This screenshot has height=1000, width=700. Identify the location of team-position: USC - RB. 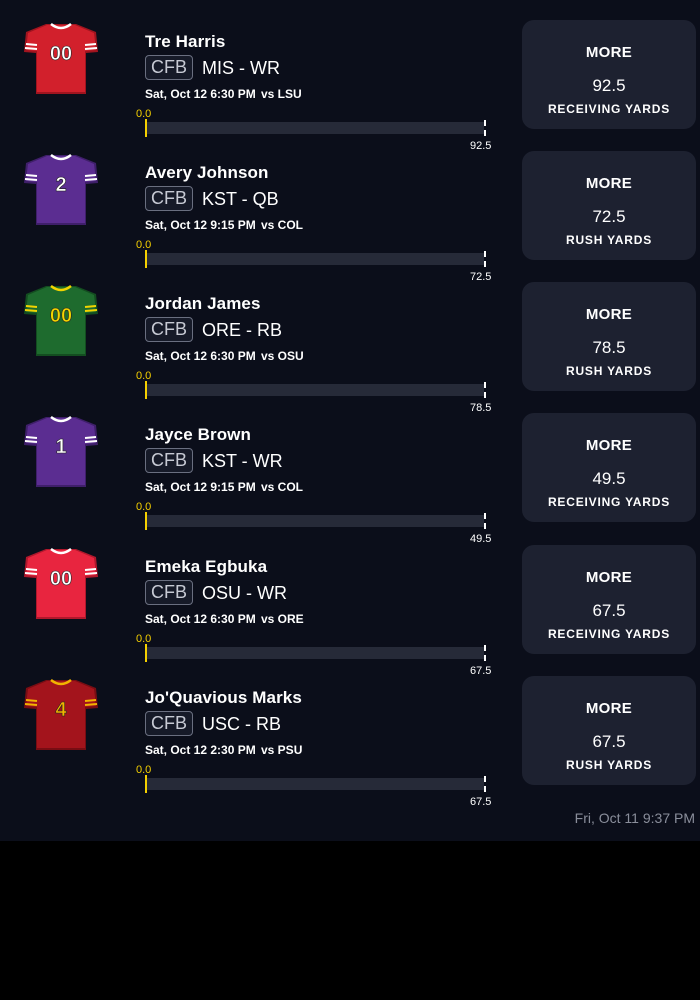
(242, 724).